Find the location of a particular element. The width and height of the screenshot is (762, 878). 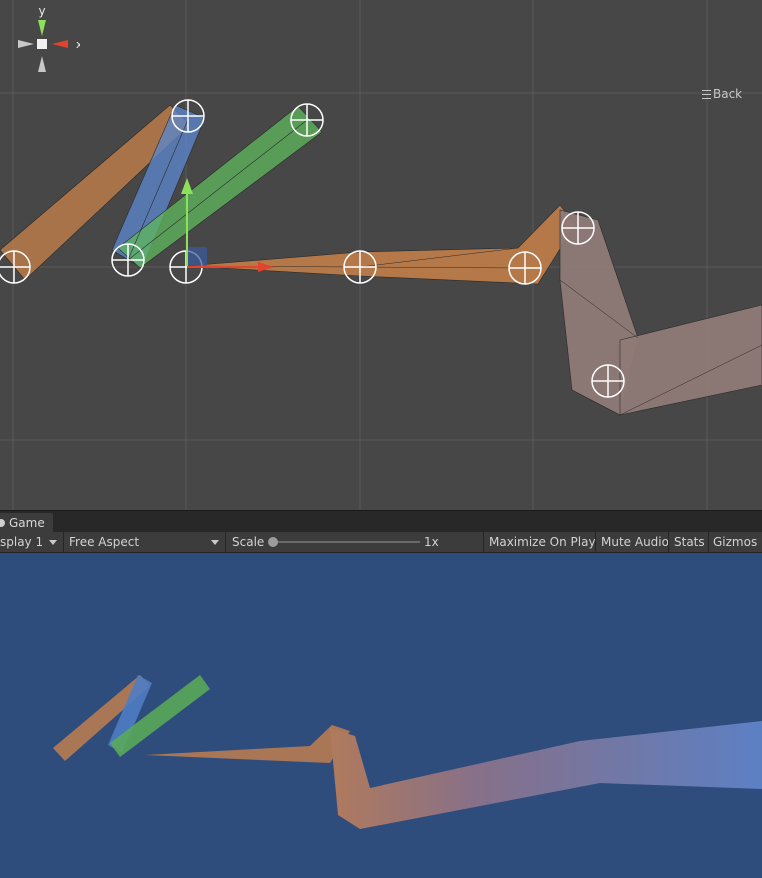

gizmos-dropdown: Gizmos is located at coordinates (735, 542).